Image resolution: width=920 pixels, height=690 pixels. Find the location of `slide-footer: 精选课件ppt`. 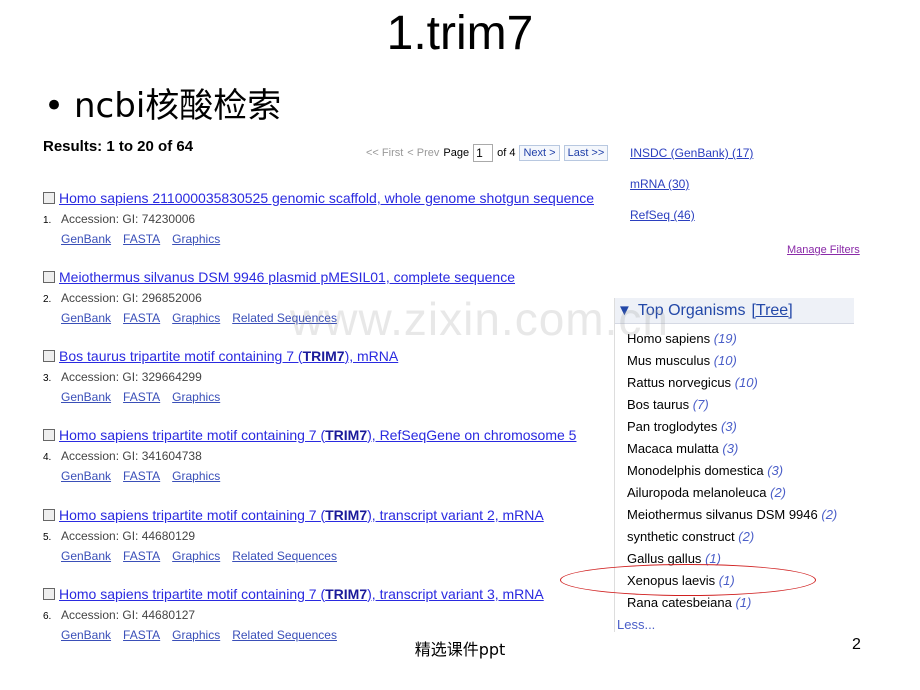

slide-footer: 精选课件ppt is located at coordinates (460, 649).